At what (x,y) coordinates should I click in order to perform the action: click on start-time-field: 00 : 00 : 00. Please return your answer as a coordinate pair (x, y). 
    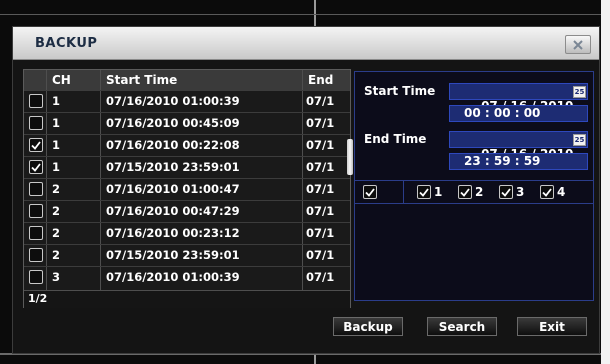
    Looking at the image, I should click on (518, 113).